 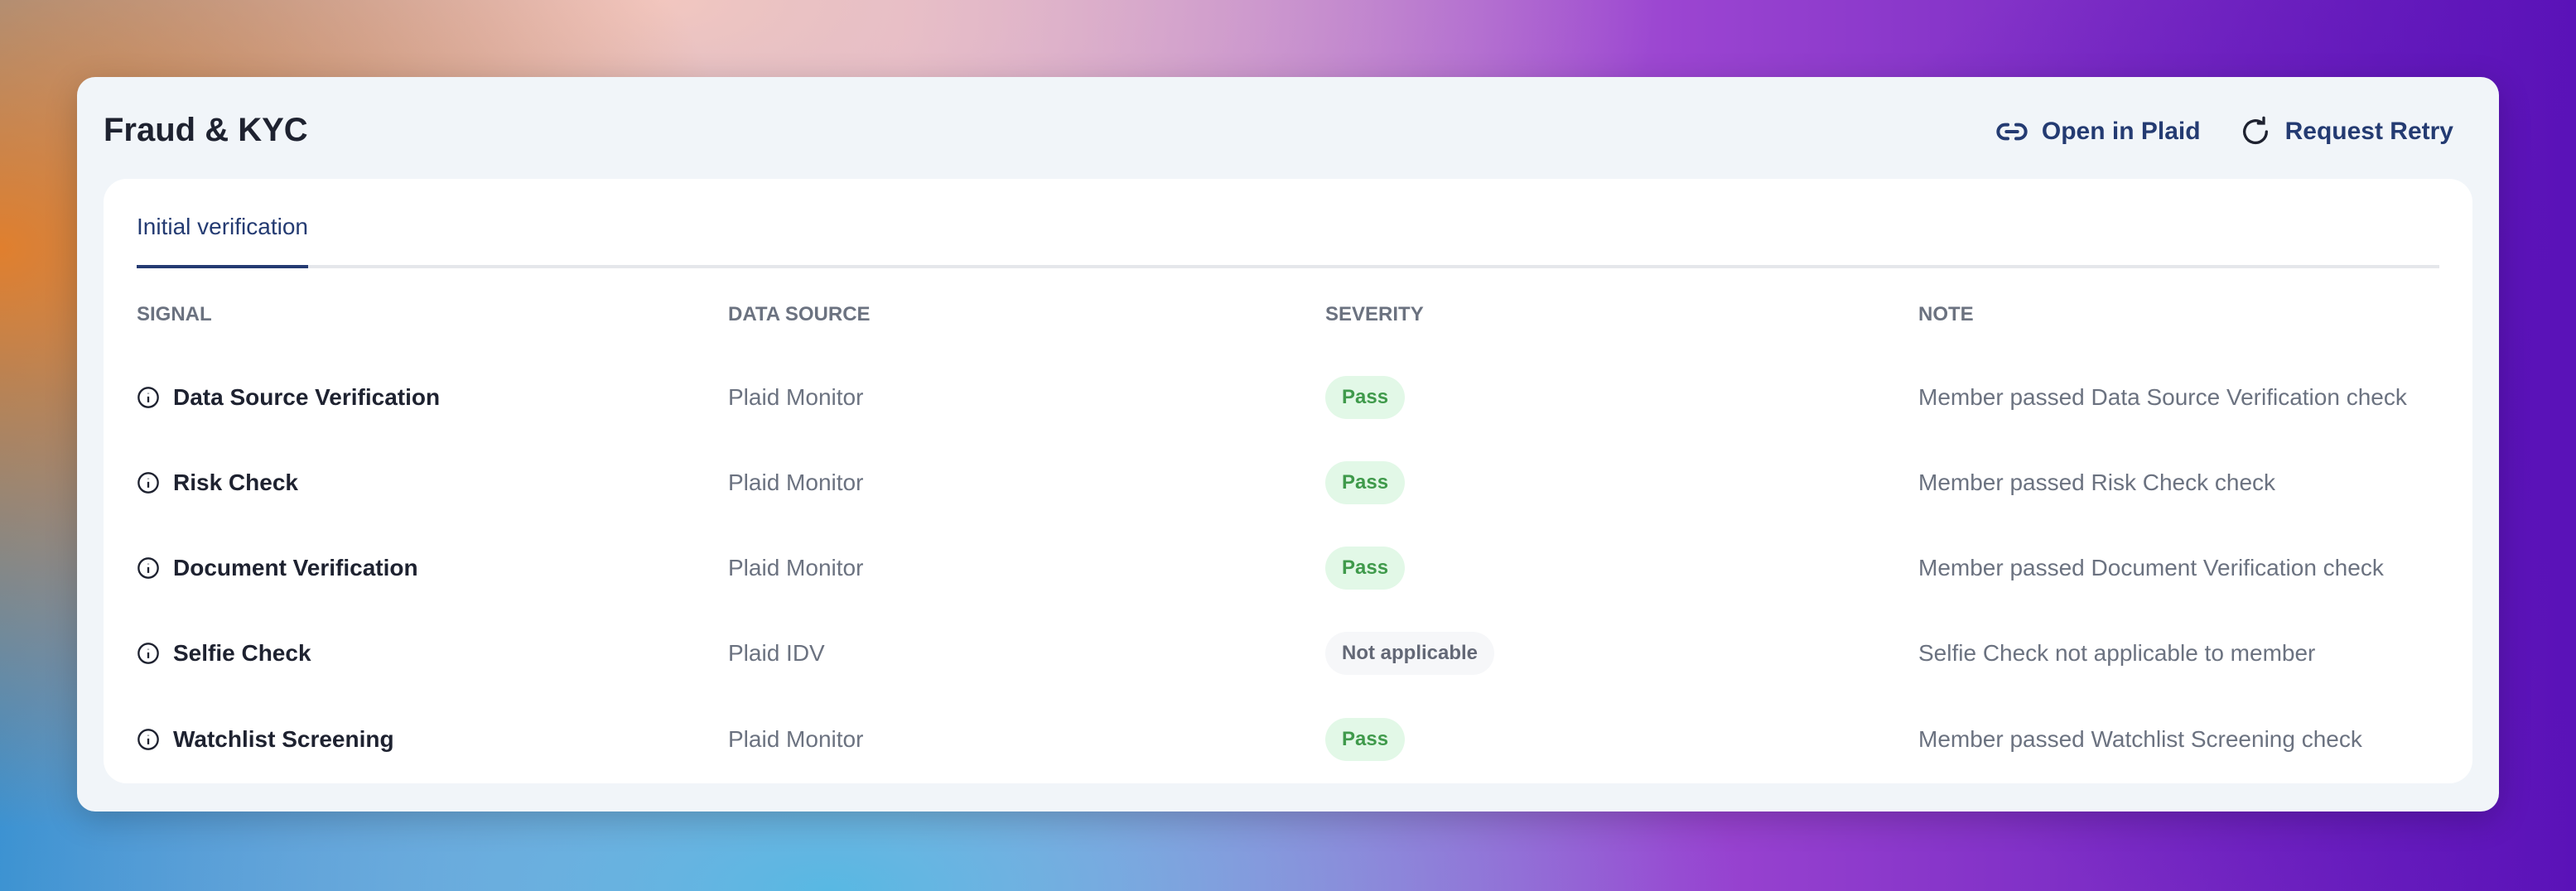 What do you see at coordinates (1288, 315) in the screenshot?
I see `table-header: SIGNAL DATA SOURCE SEVERITY NOTE` at bounding box center [1288, 315].